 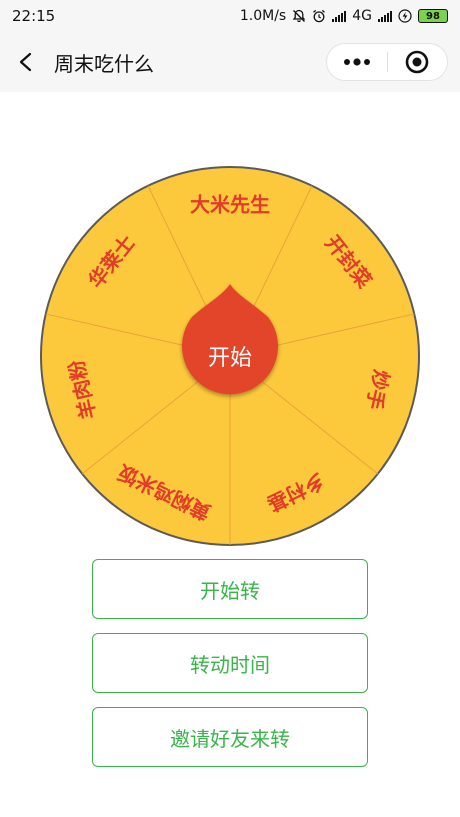 I want to click on network-type: 4G, so click(x=362, y=16).